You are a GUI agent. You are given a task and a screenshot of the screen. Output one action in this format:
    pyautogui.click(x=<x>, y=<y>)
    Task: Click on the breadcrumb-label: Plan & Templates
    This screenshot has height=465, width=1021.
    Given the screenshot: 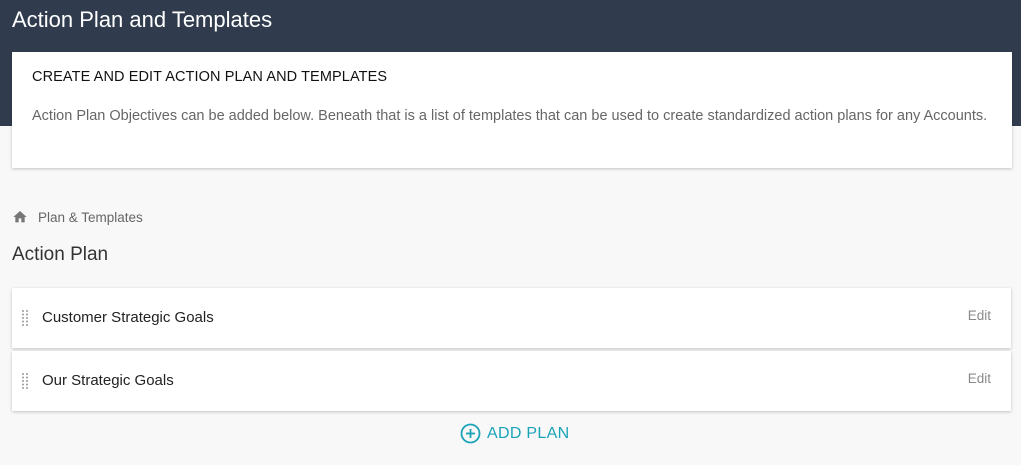 What is the action you would take?
    pyautogui.click(x=90, y=217)
    